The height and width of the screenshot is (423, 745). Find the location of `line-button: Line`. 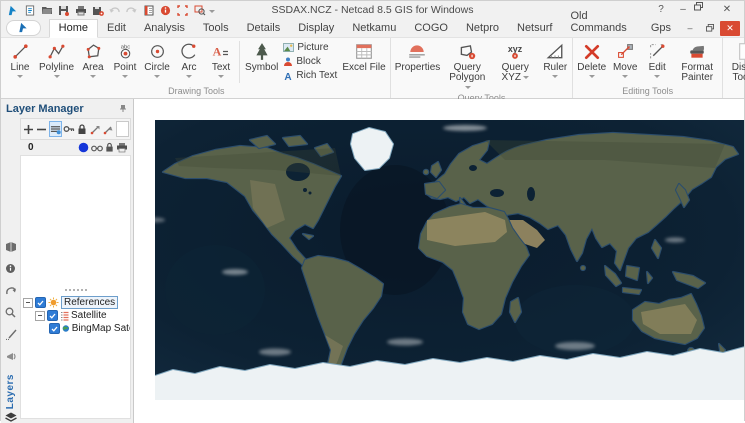

line-button: Line is located at coordinates (20, 62).